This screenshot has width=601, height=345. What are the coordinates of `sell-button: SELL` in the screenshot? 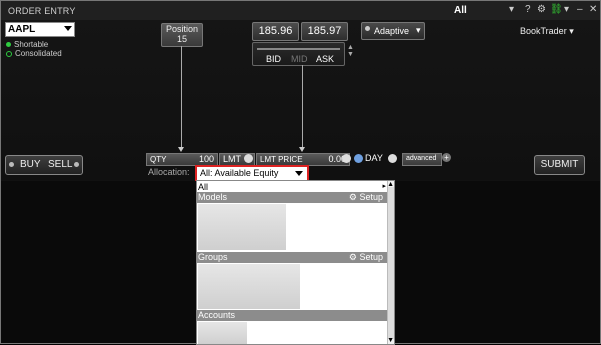 It's located at (60, 164).